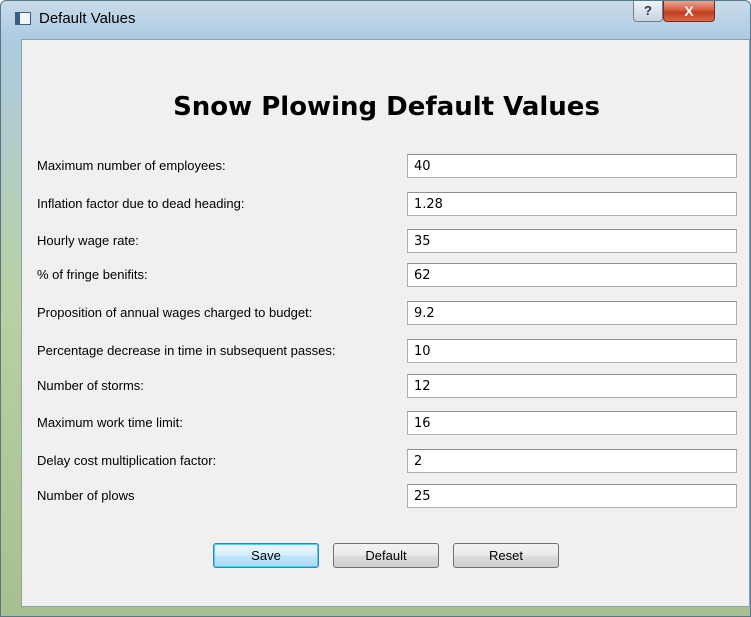 The height and width of the screenshot is (617, 751). What do you see at coordinates (572, 241) in the screenshot?
I see `hourly-wage-field` at bounding box center [572, 241].